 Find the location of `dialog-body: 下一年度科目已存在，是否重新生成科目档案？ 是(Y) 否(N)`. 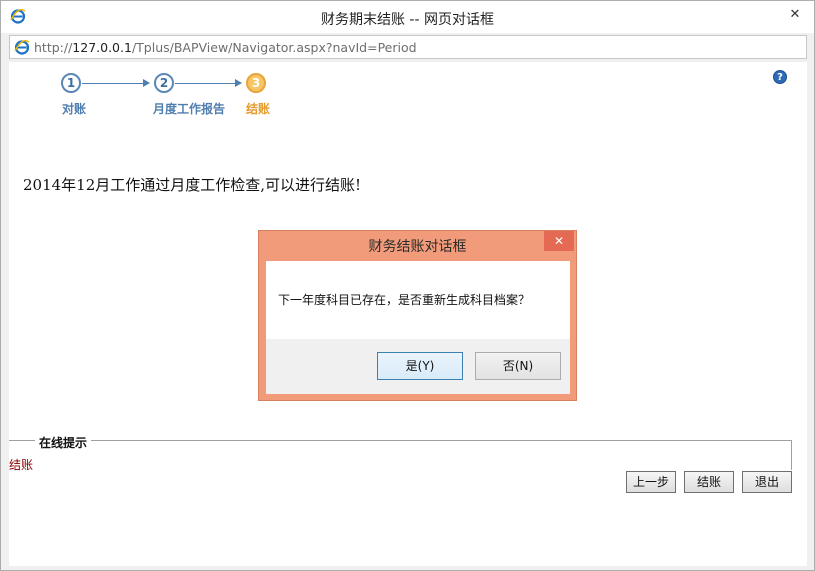

dialog-body: 下一年度科目已存在，是否重新生成科目档案？ 是(Y) 否(N) is located at coordinates (418, 327).